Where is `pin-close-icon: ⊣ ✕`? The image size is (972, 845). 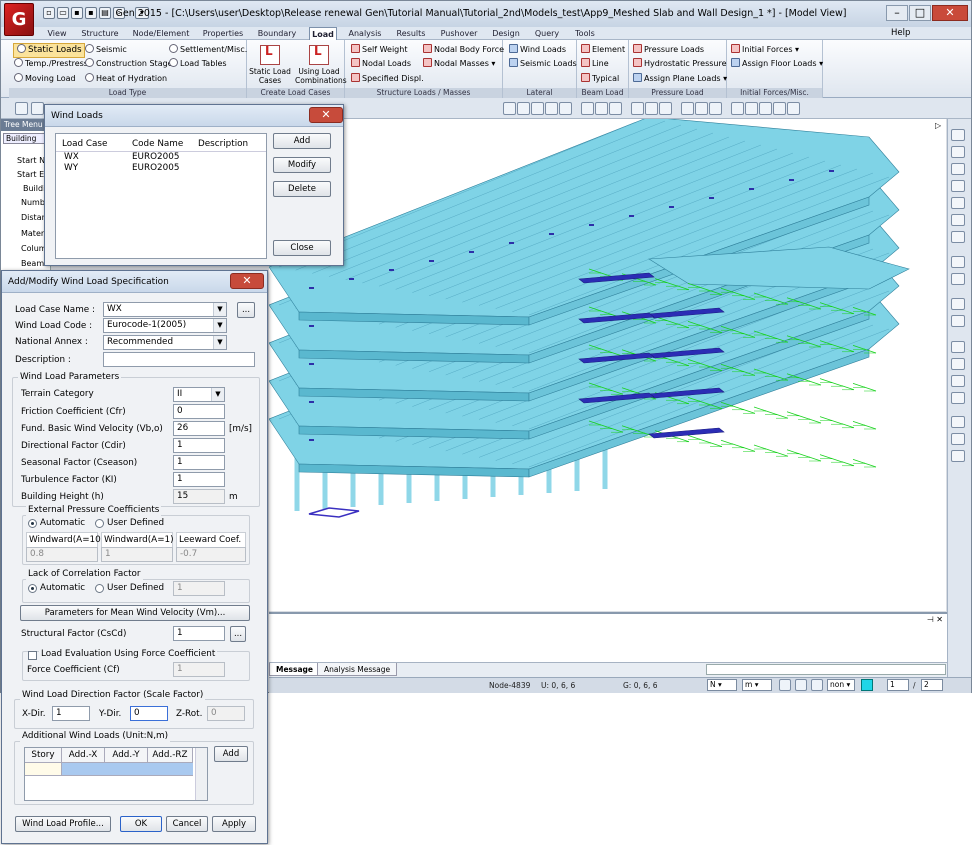
pin-close-icon: ⊣ ✕ is located at coordinates (935, 619).